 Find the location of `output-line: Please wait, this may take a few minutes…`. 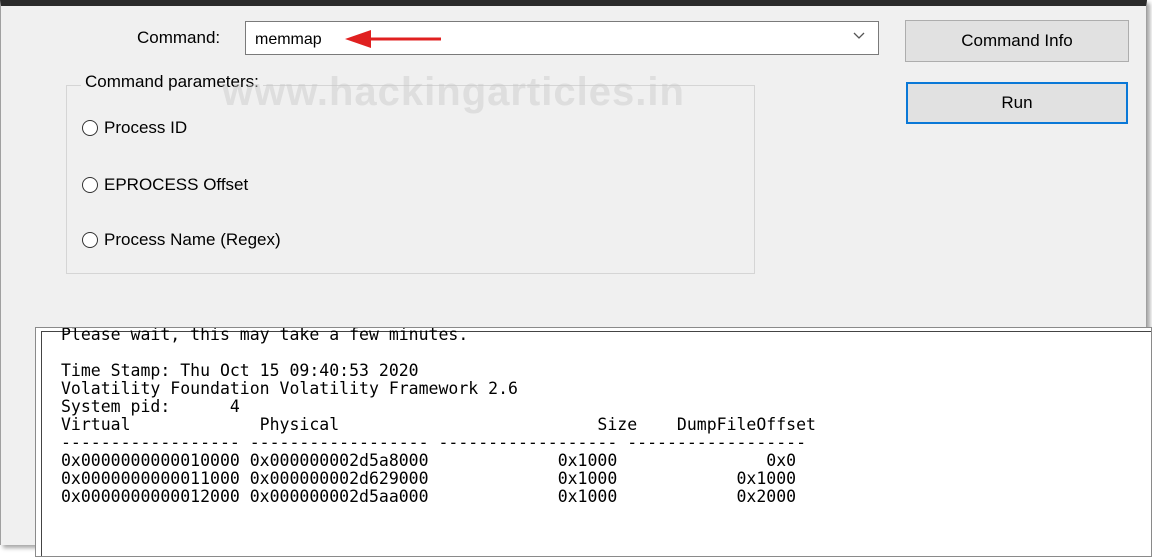

output-line: Please wait, this may take a few minutes… is located at coordinates (265, 335).